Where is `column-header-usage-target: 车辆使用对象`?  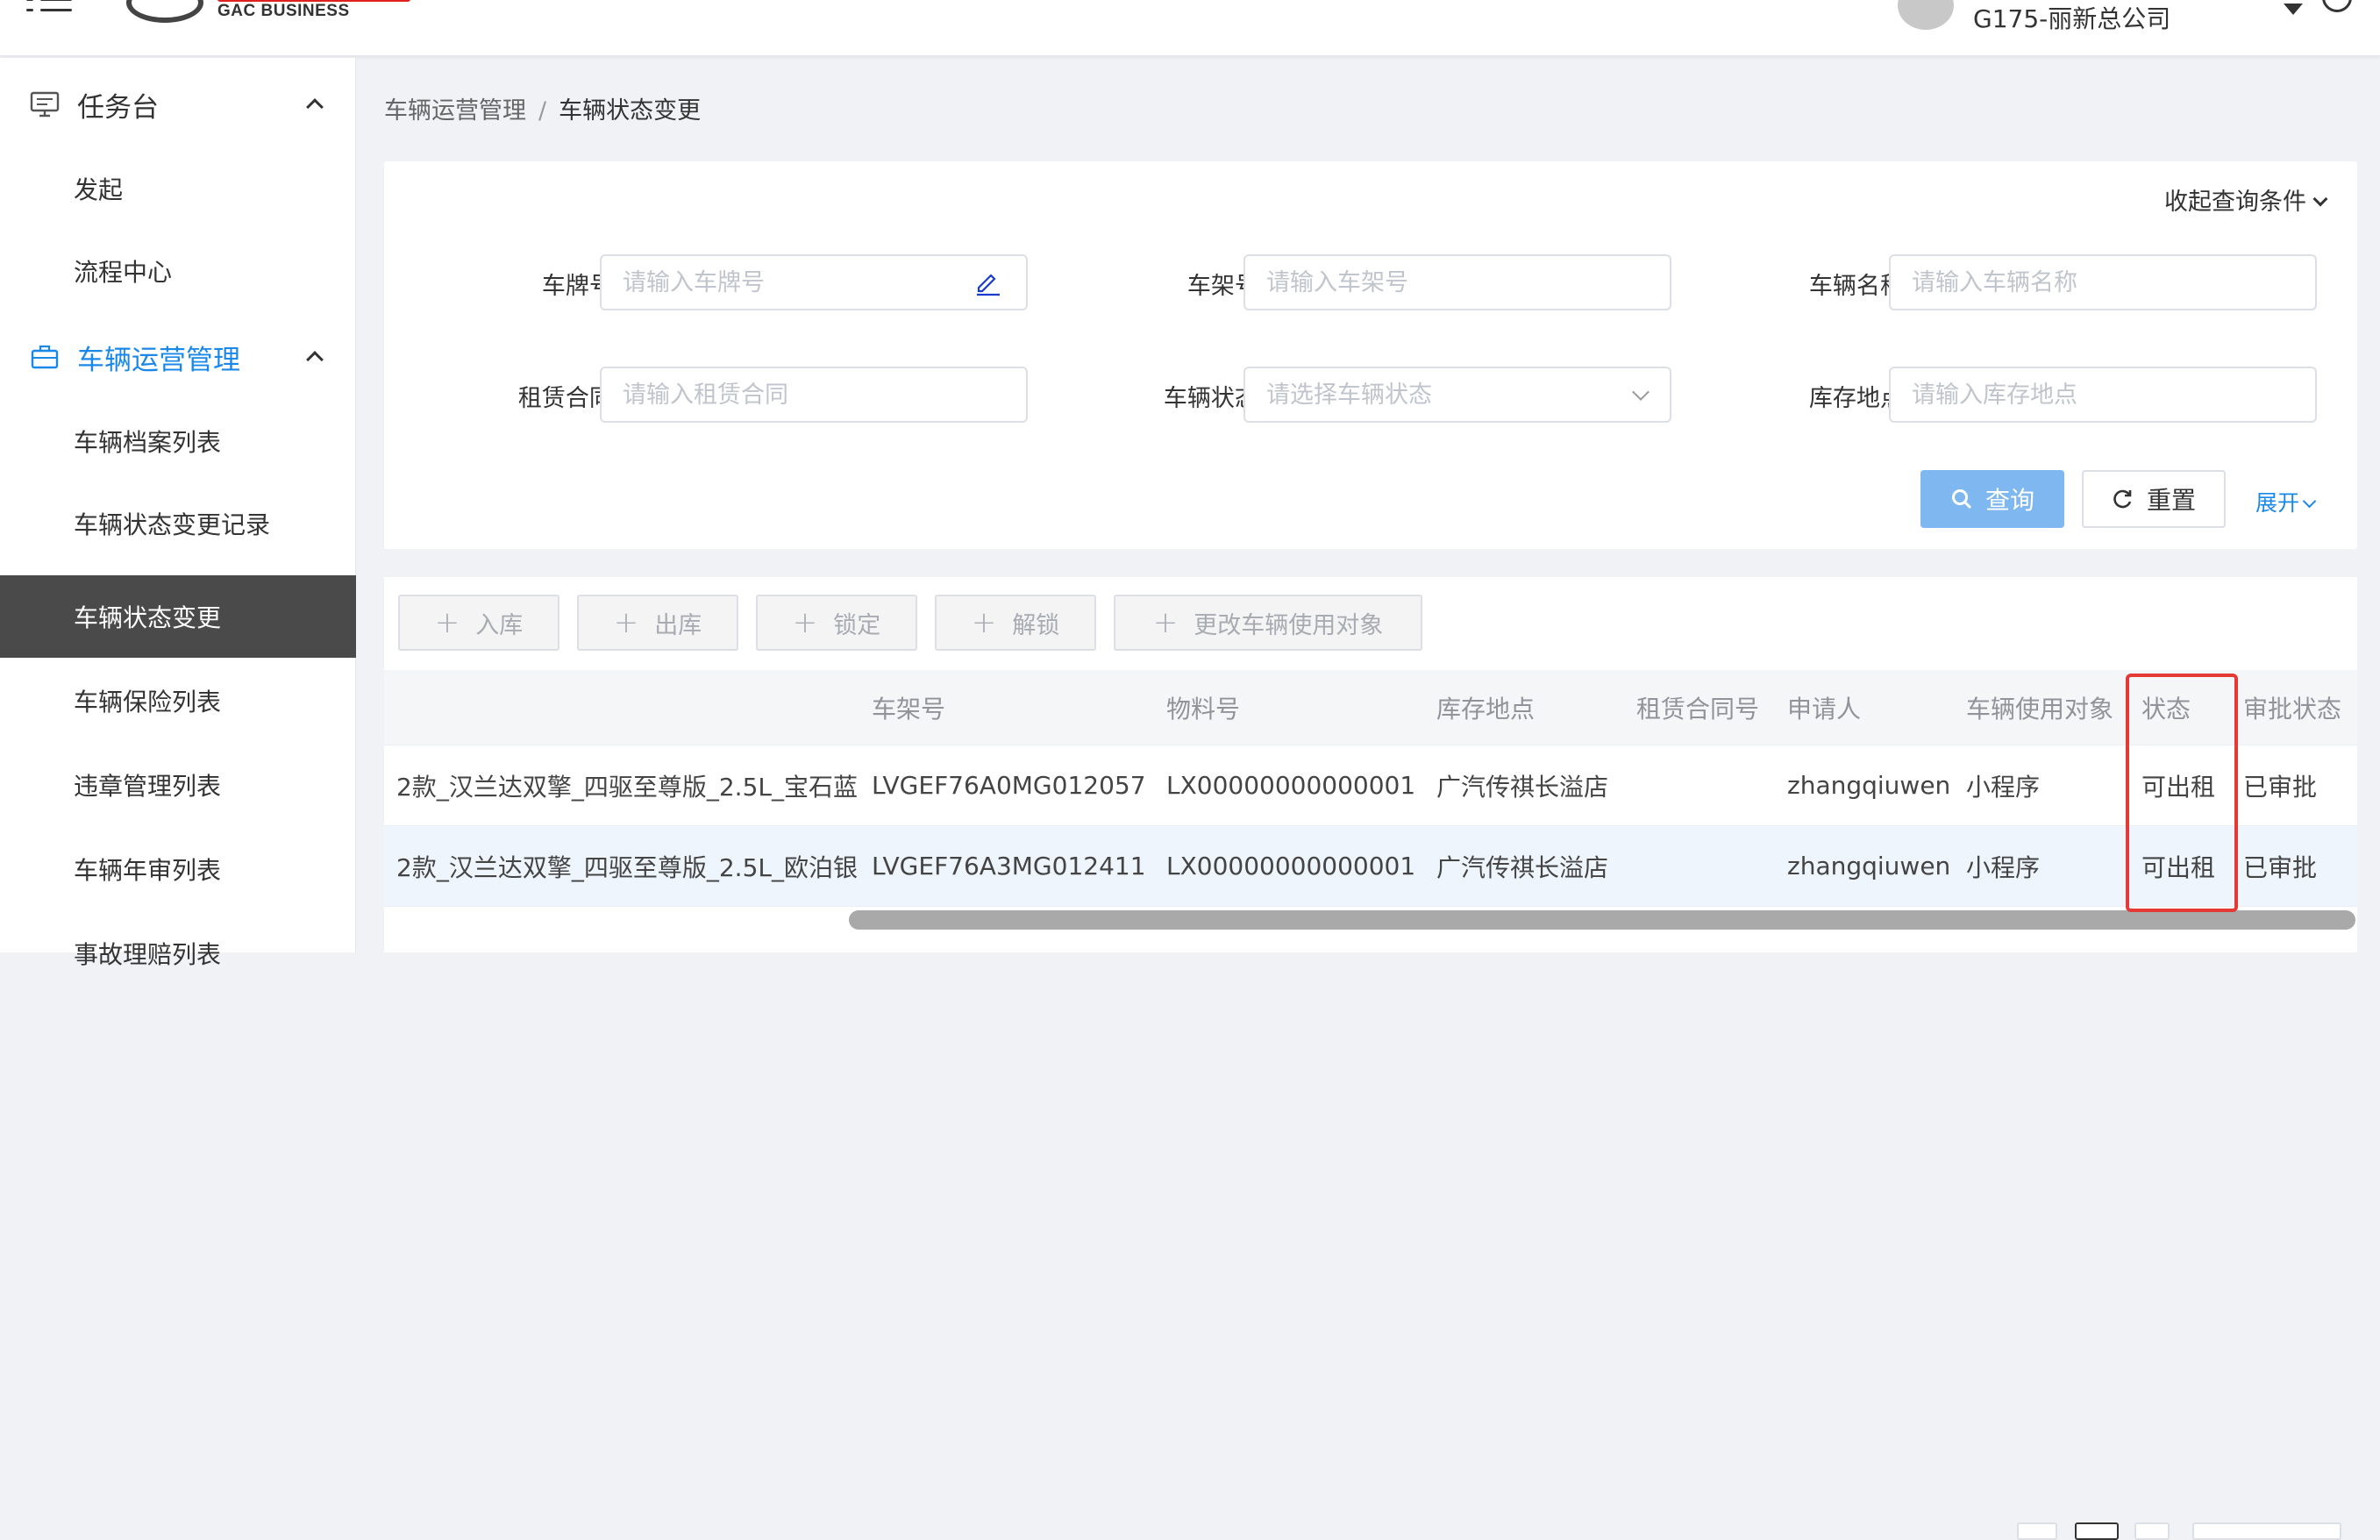
column-header-usage-target: 车辆使用对象 is located at coordinates (2039, 707).